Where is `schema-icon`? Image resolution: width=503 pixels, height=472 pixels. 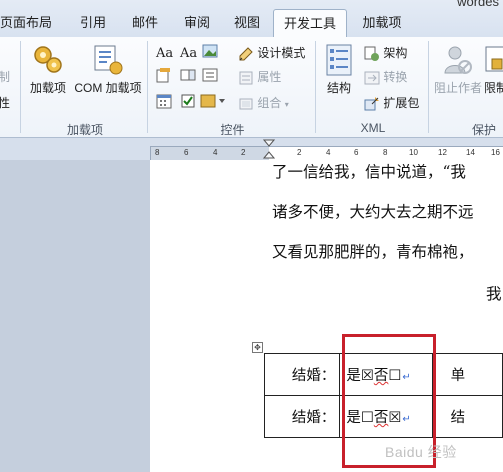 schema-icon is located at coordinates (371, 53).